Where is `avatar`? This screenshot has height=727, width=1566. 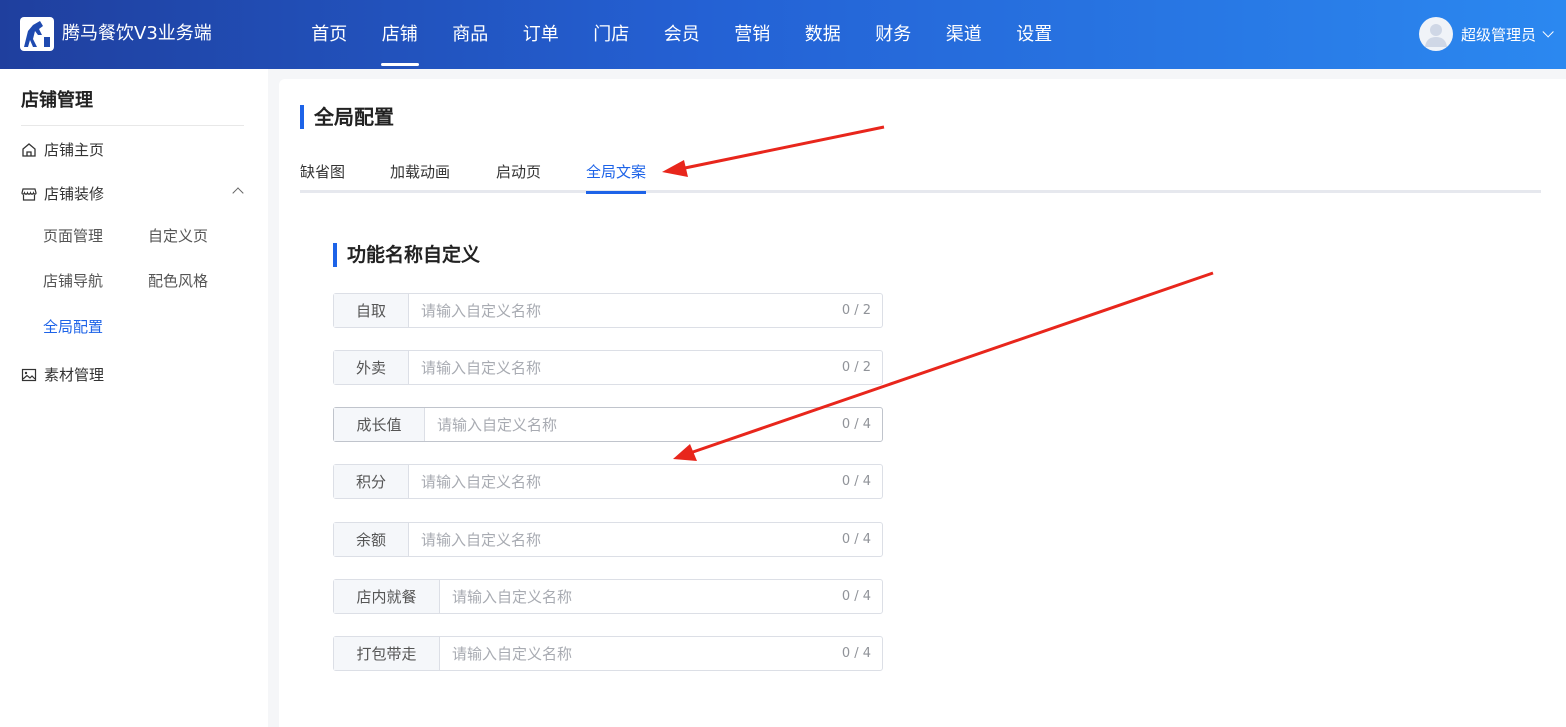
avatar is located at coordinates (1435, 34).